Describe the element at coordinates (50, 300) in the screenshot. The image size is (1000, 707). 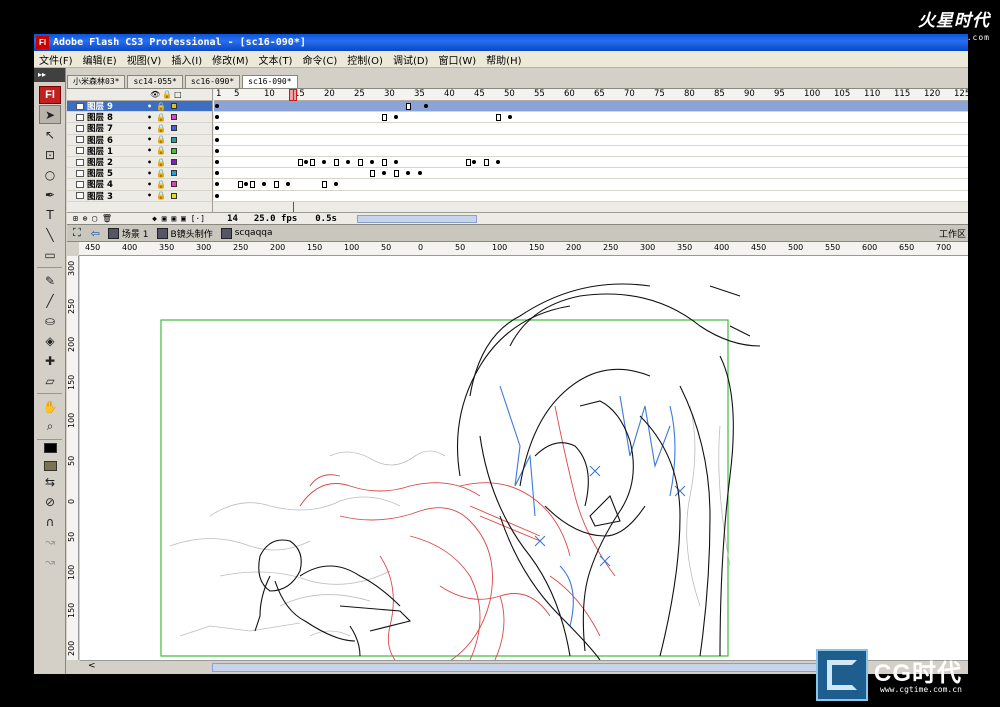
I see `brush-icon: ╱` at that location.